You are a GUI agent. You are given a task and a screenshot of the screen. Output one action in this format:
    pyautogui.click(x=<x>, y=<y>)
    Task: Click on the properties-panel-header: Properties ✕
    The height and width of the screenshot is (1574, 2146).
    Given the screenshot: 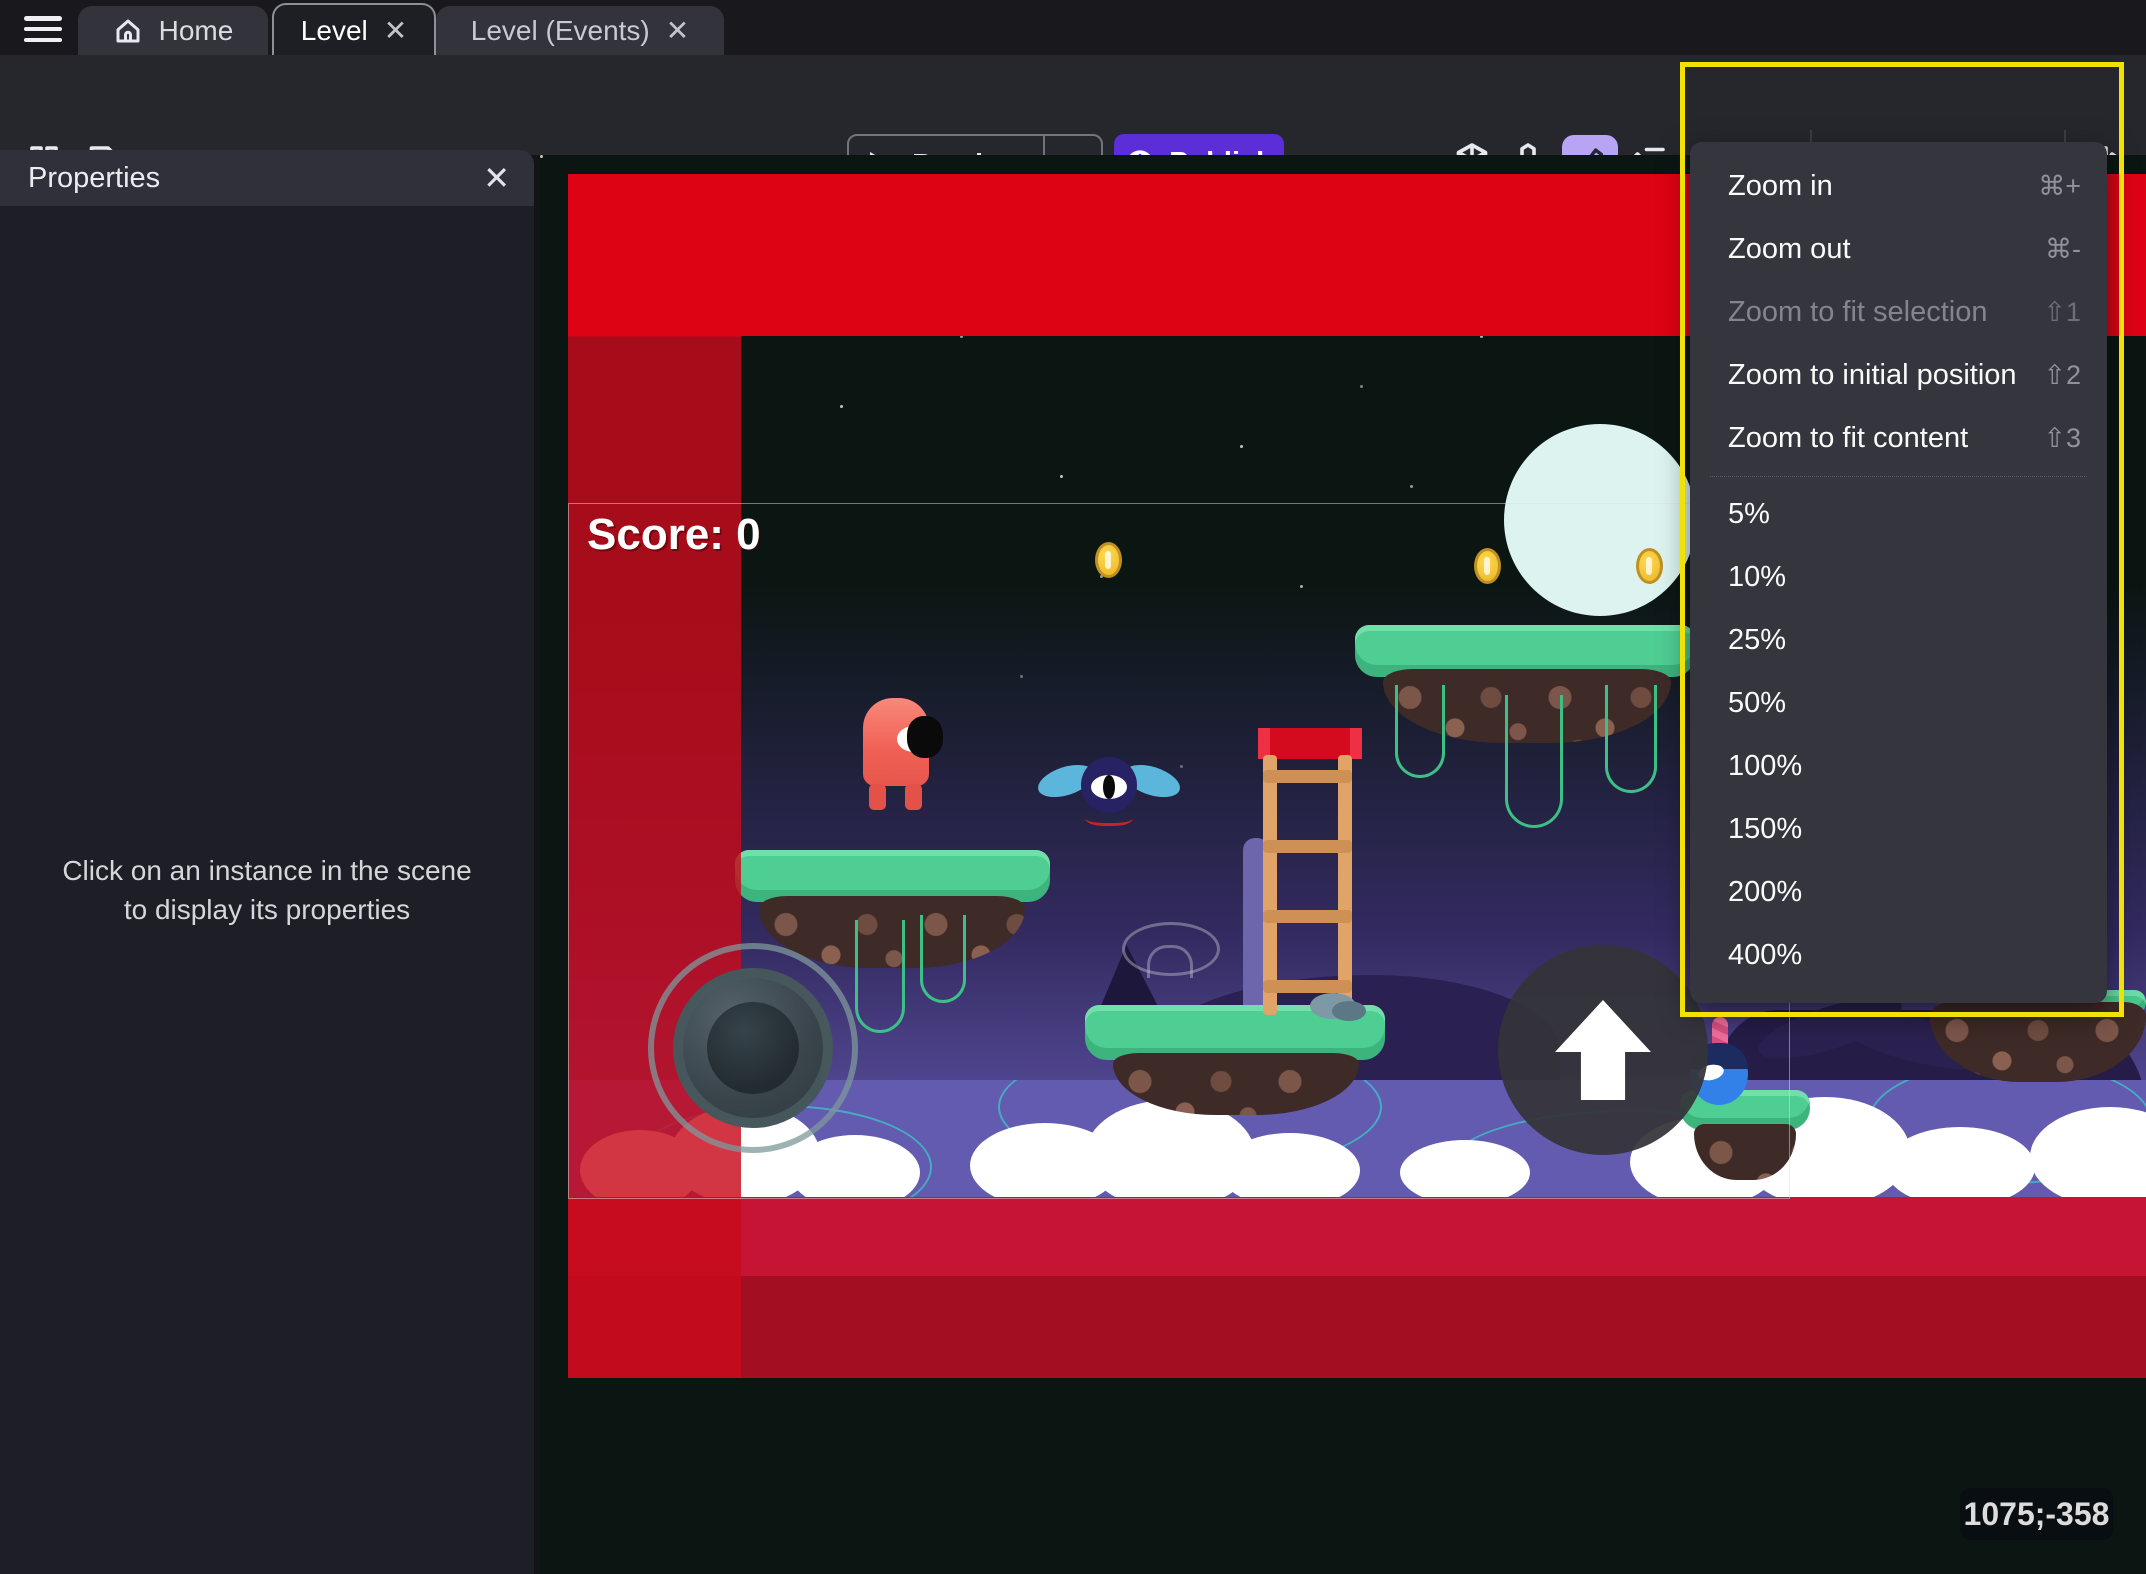 What is the action you would take?
    pyautogui.click(x=267, y=178)
    